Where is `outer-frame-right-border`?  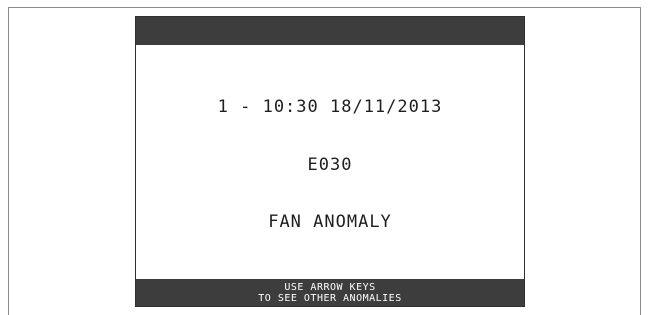 outer-frame-right-border is located at coordinates (640, 161).